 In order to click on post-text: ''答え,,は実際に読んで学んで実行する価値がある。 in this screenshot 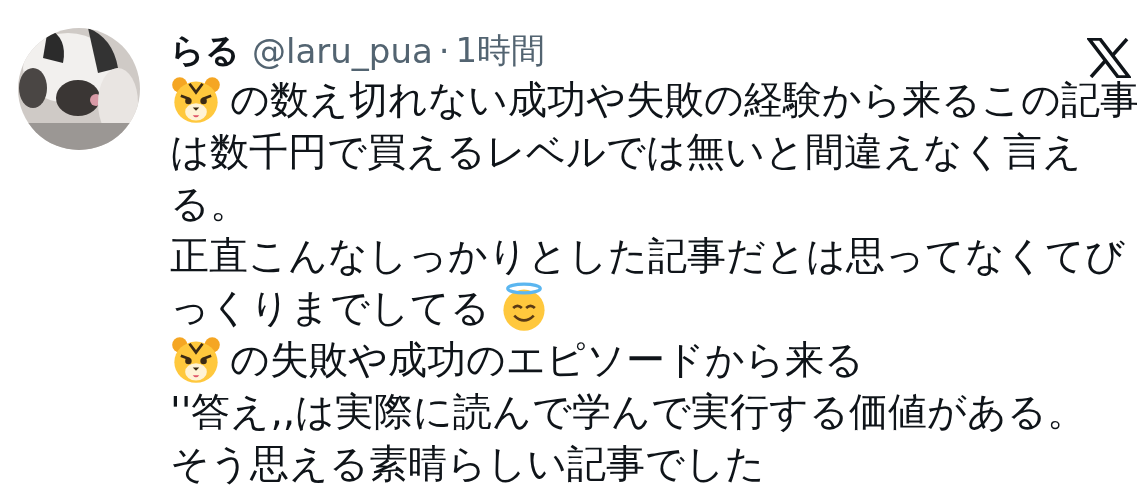, I will do `click(628, 412)`.